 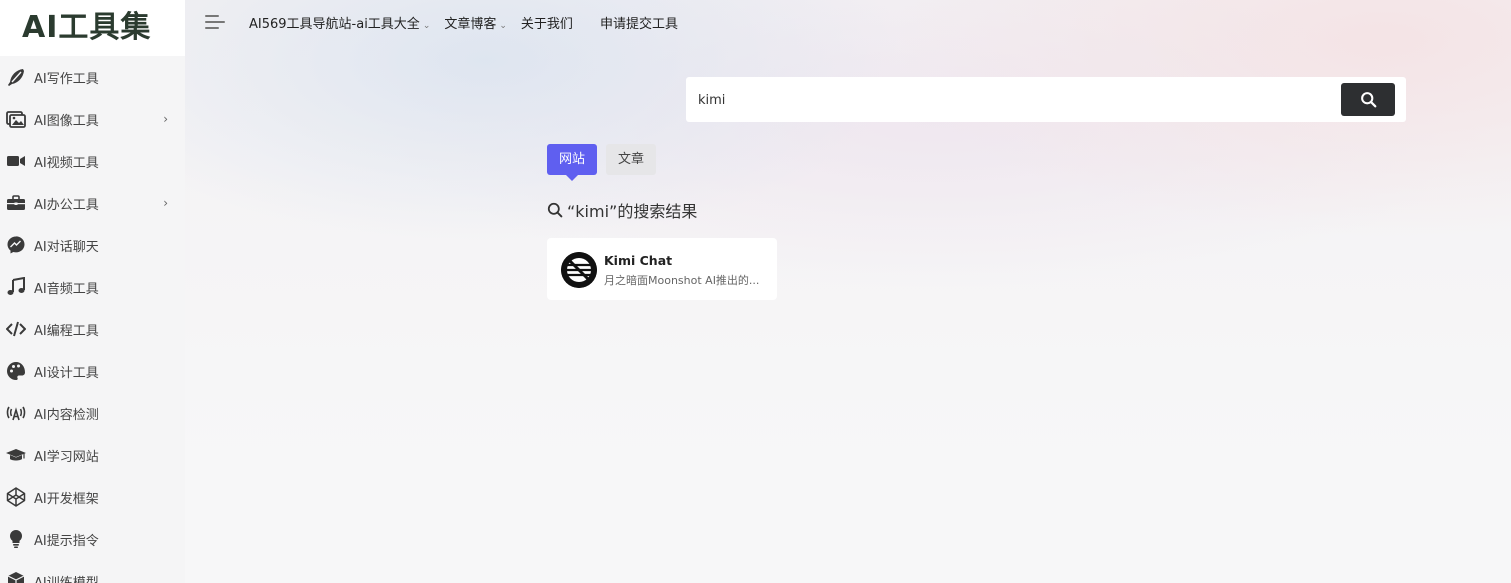 I want to click on sidebar-item-learning: AI学习网站, so click(x=92, y=455).